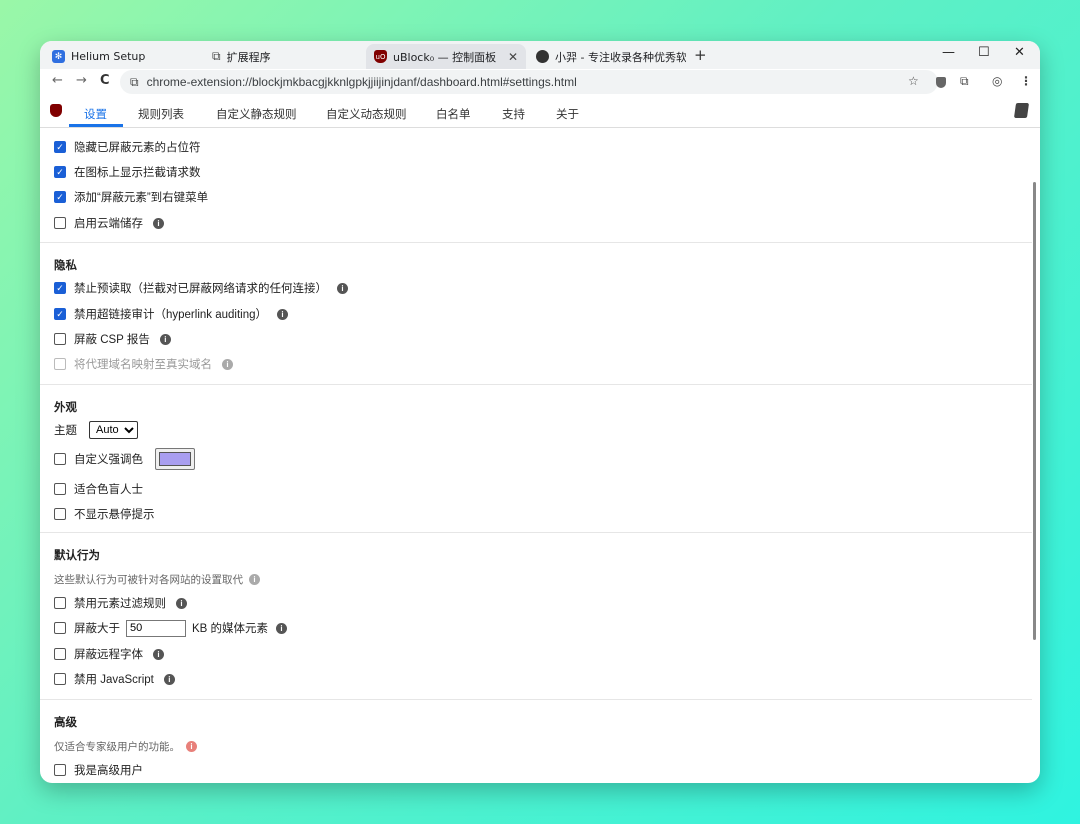 The image size is (1080, 824). What do you see at coordinates (1034, 411) in the screenshot?
I see `page-scrollbar` at bounding box center [1034, 411].